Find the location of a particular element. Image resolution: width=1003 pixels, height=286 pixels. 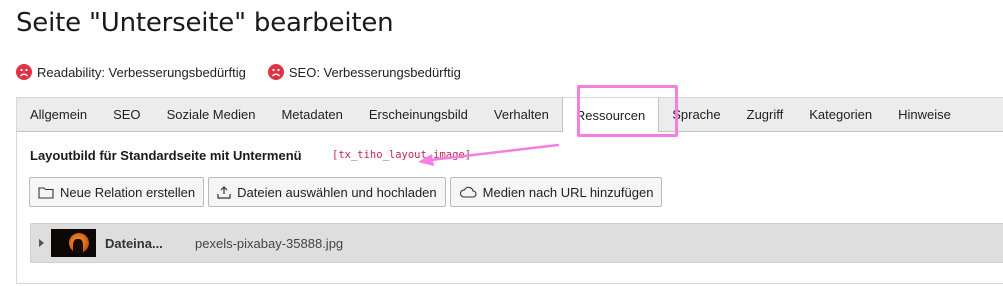

tab-metadaten: Metadaten is located at coordinates (311, 114).